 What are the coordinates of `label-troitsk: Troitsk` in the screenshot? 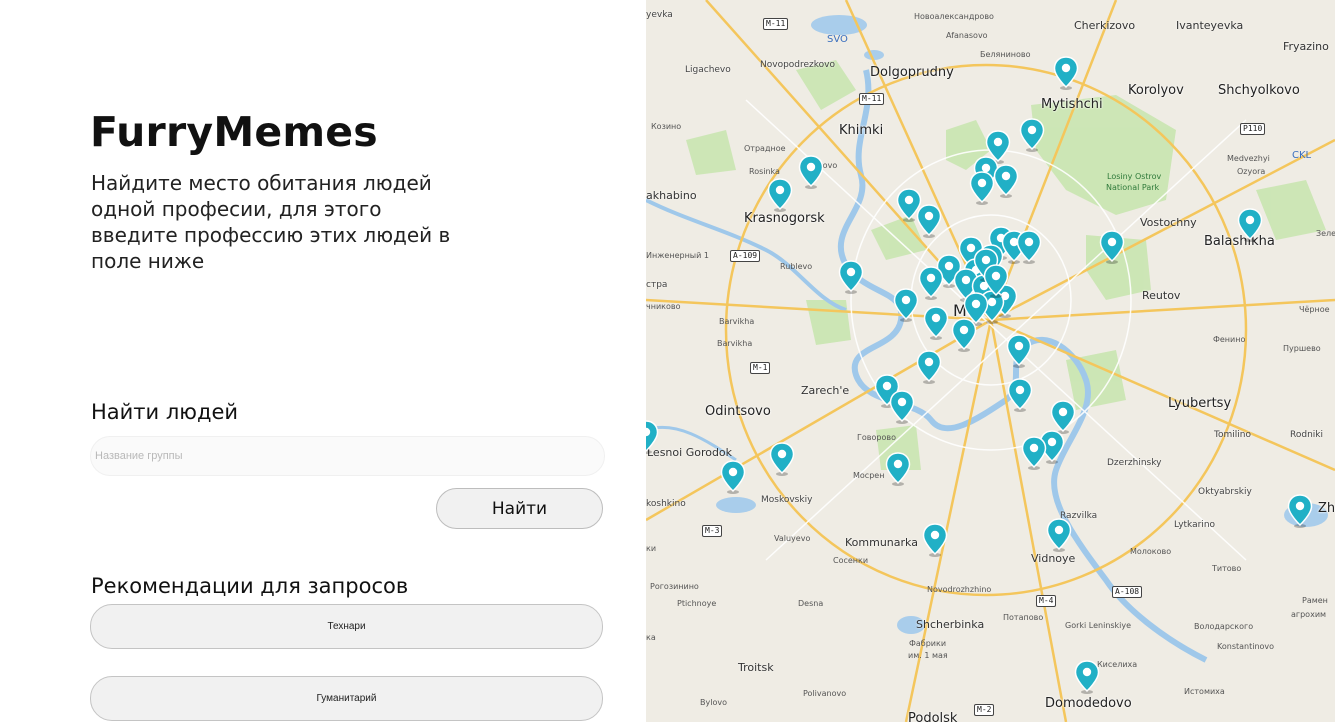 It's located at (756, 667).